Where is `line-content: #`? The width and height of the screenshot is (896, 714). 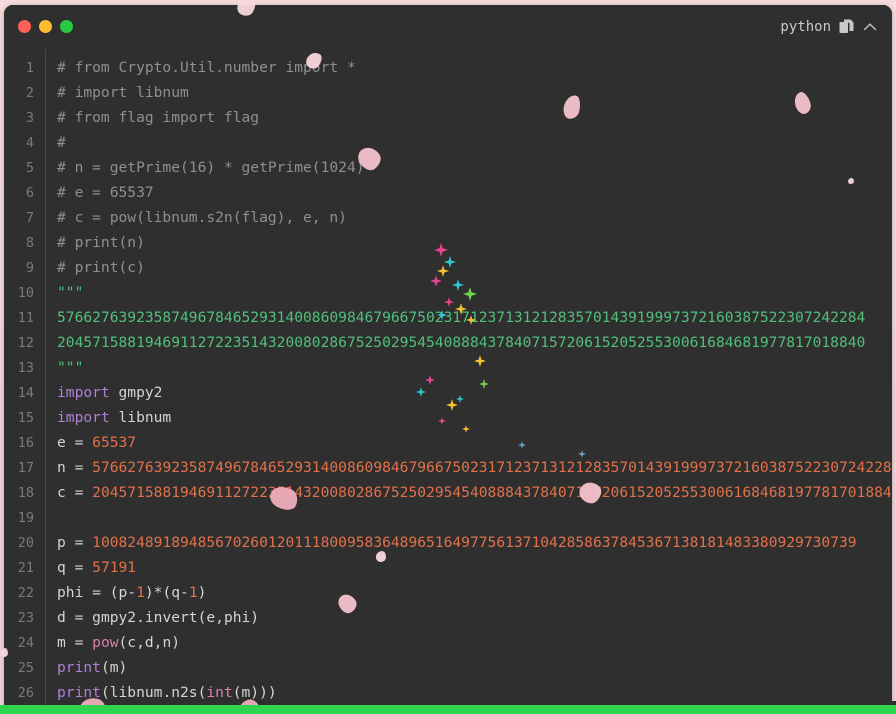
line-content: # is located at coordinates (468, 142).